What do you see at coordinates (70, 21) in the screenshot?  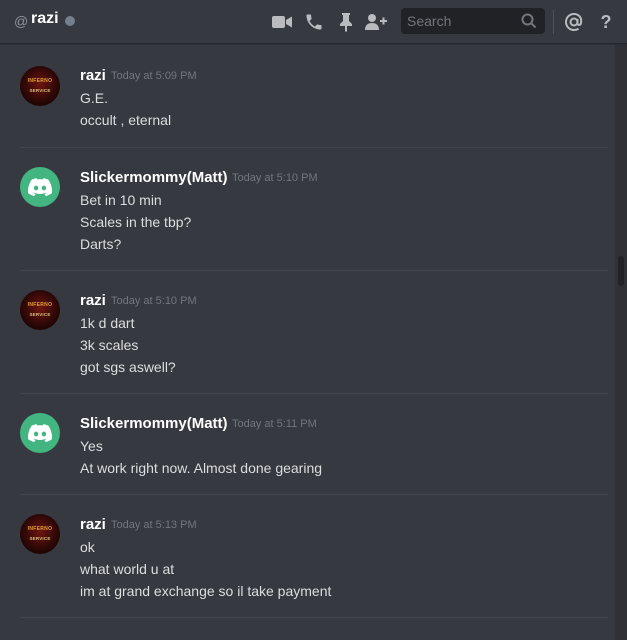 I see `status-indicator` at bounding box center [70, 21].